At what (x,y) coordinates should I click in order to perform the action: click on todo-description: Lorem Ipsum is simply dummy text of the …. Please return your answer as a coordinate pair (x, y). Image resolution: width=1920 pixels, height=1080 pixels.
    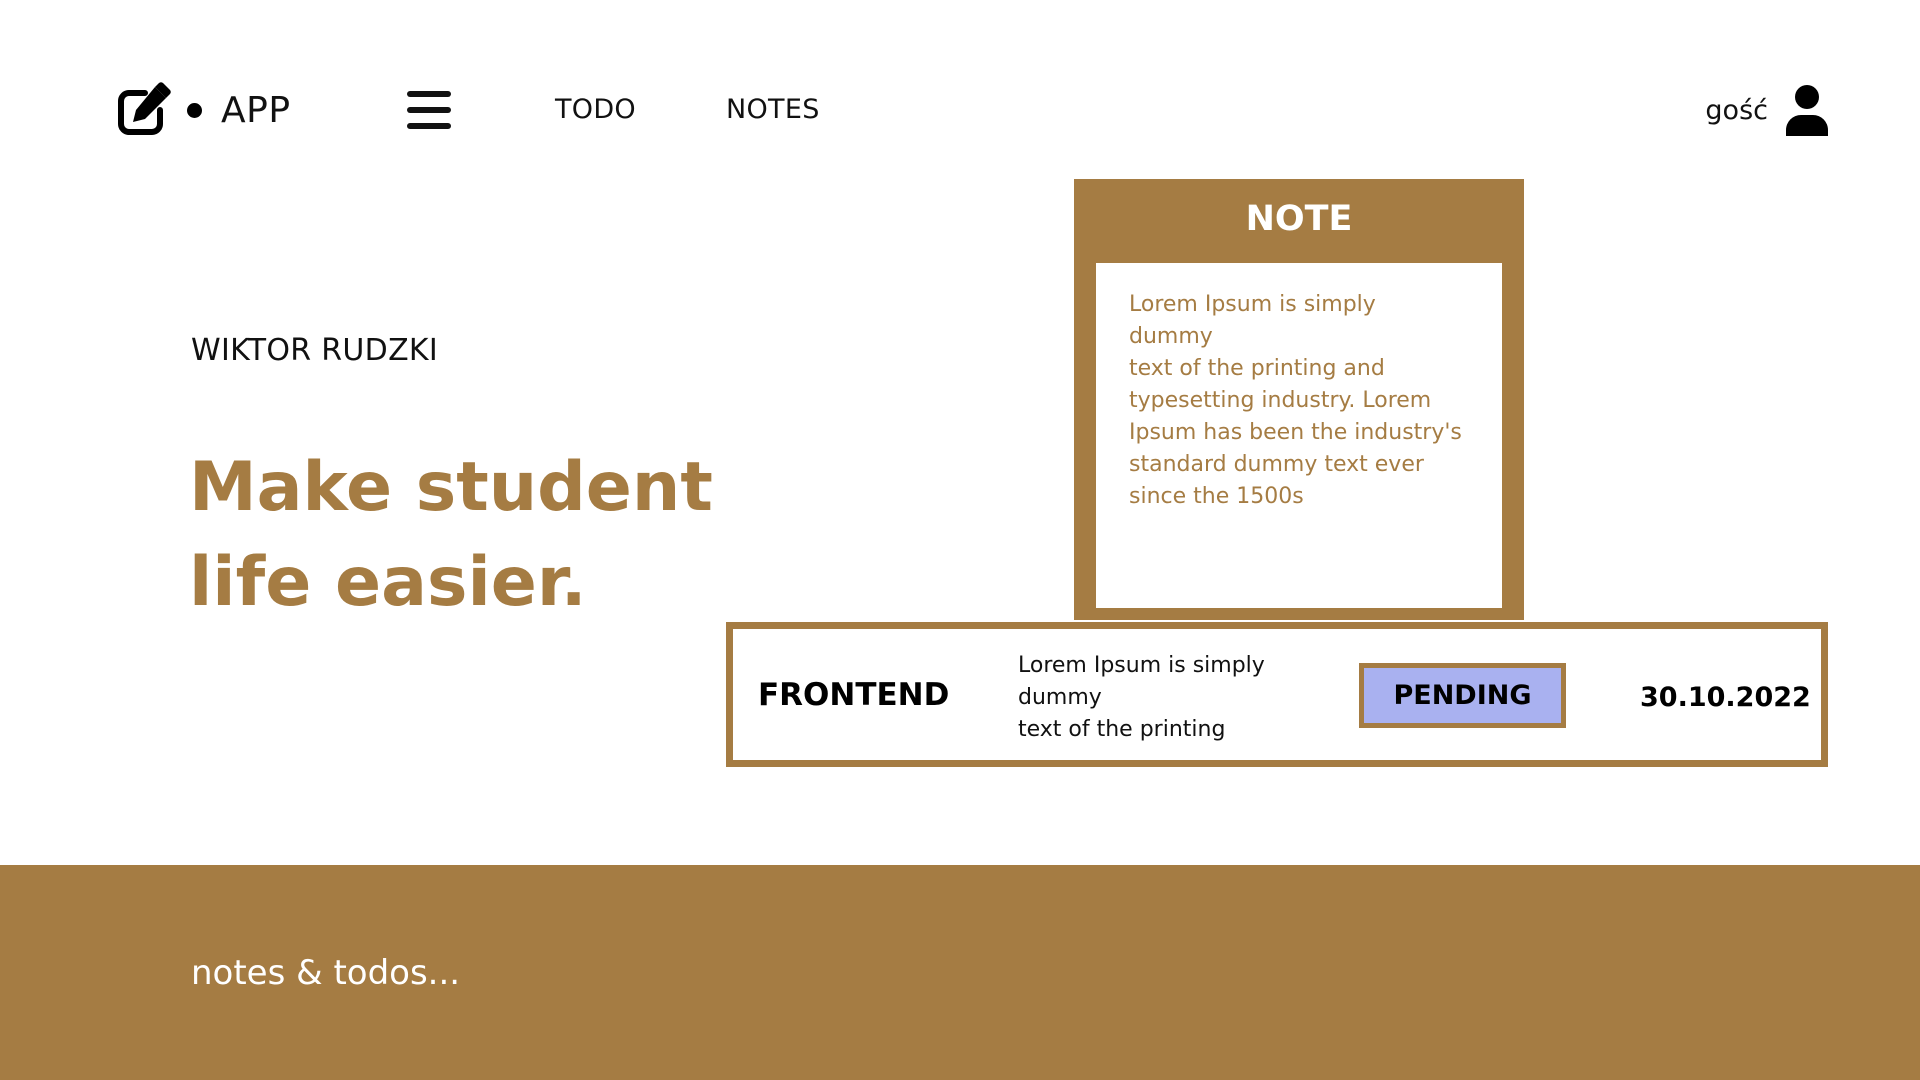
    Looking at the image, I should click on (1141, 697).